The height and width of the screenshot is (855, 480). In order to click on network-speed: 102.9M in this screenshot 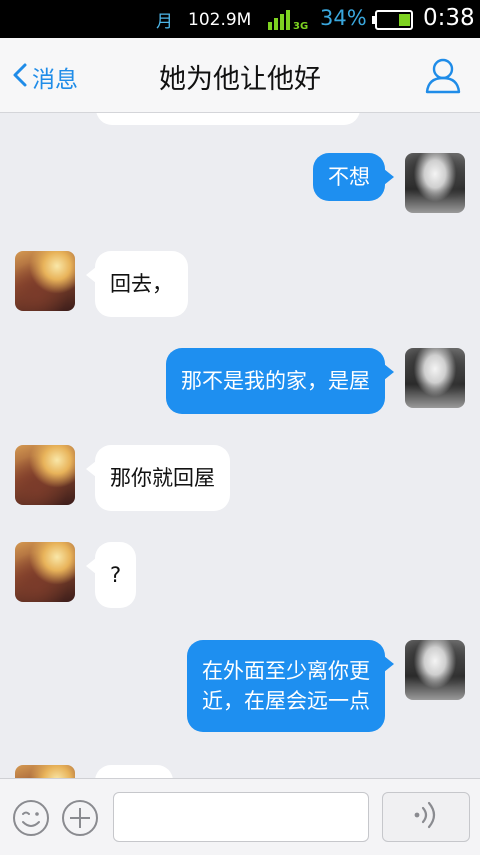, I will do `click(220, 20)`.